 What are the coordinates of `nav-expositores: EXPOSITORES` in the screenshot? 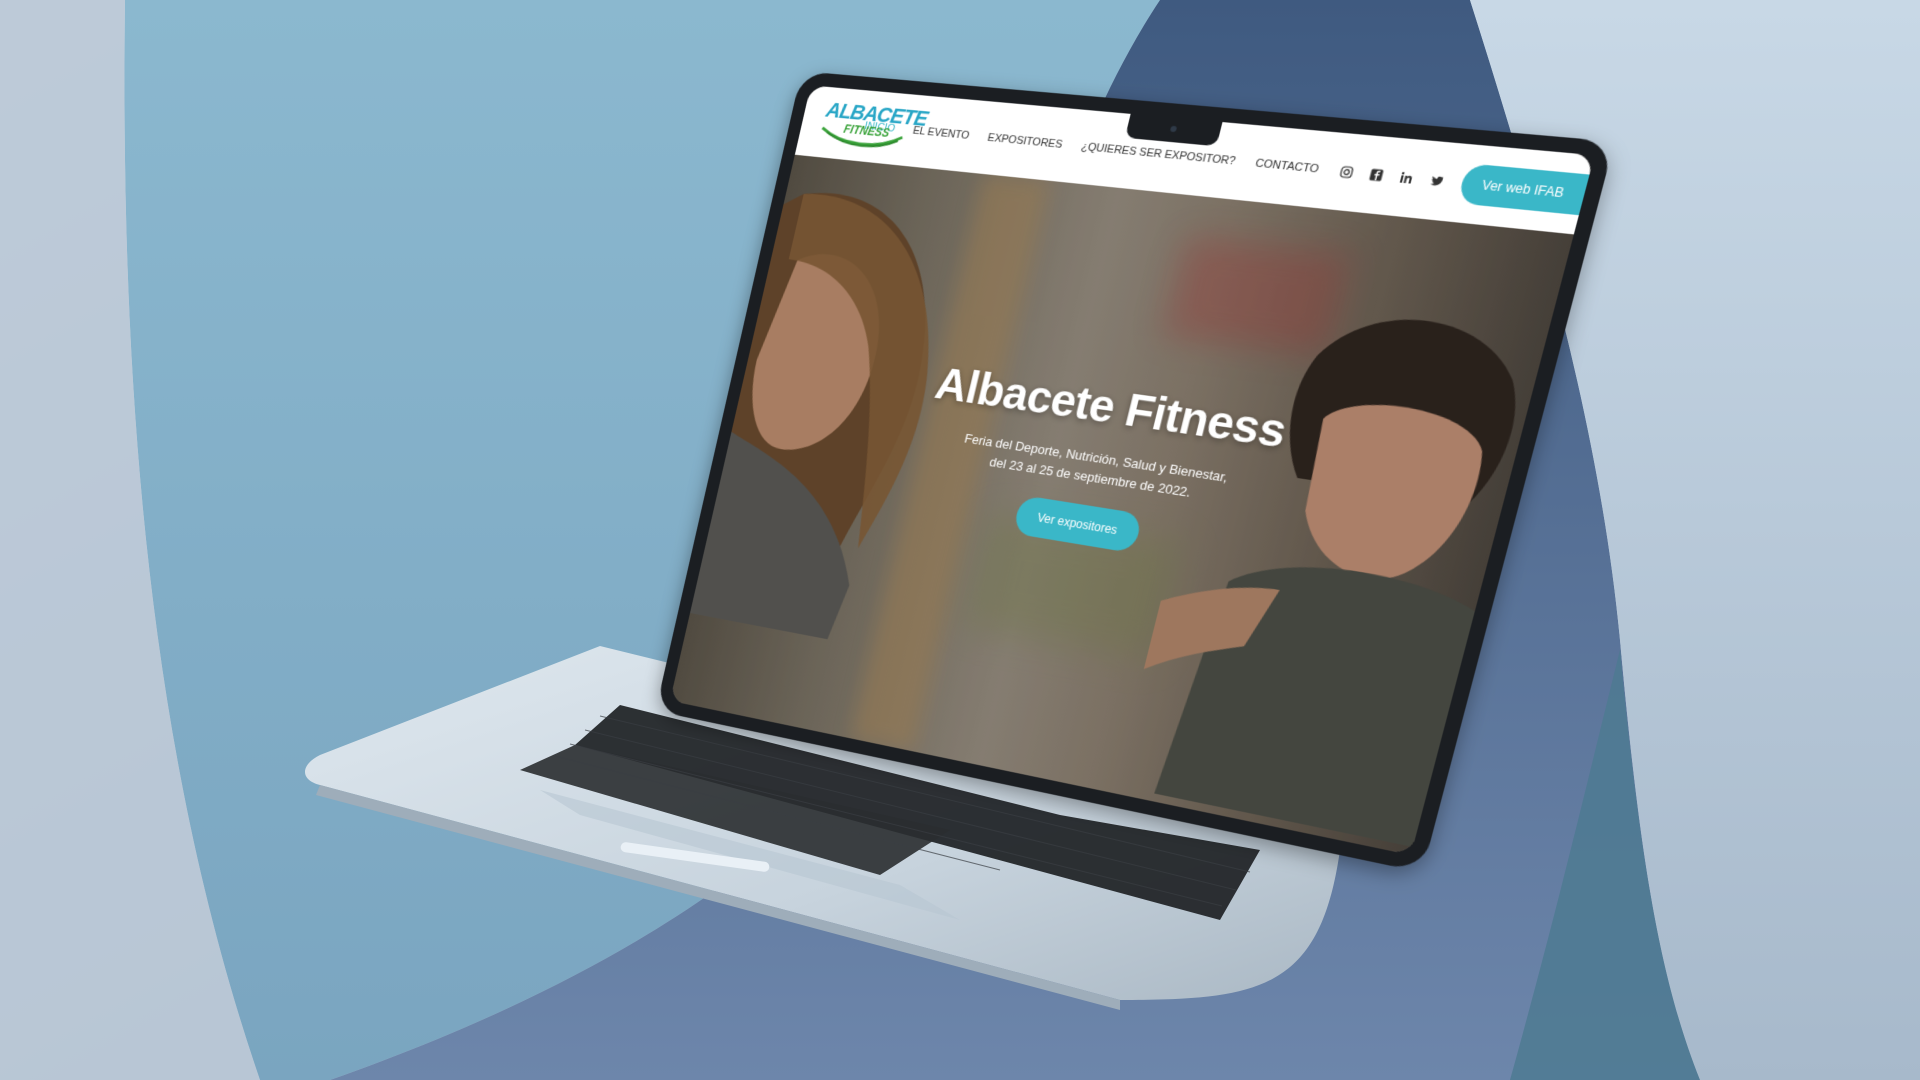 It's located at (1024, 141).